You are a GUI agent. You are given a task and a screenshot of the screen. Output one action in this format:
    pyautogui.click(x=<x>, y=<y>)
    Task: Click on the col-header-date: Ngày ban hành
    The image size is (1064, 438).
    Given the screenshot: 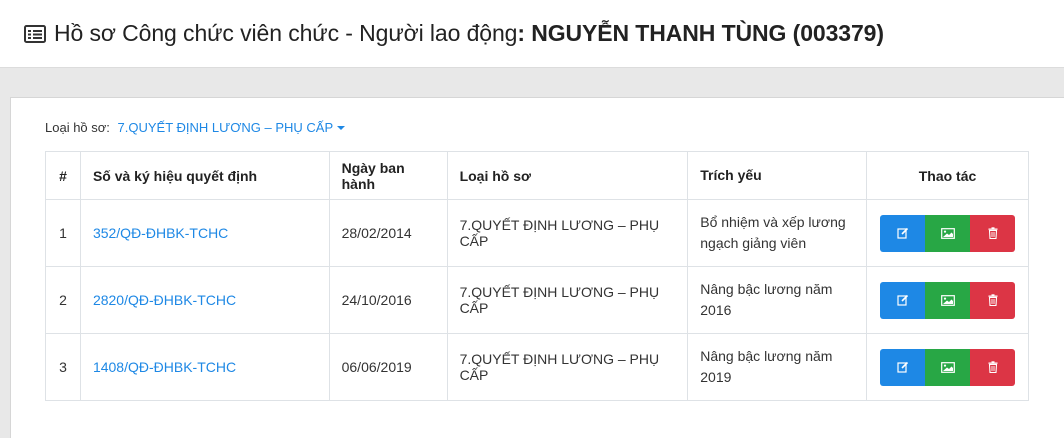 What is the action you would take?
    pyautogui.click(x=388, y=175)
    